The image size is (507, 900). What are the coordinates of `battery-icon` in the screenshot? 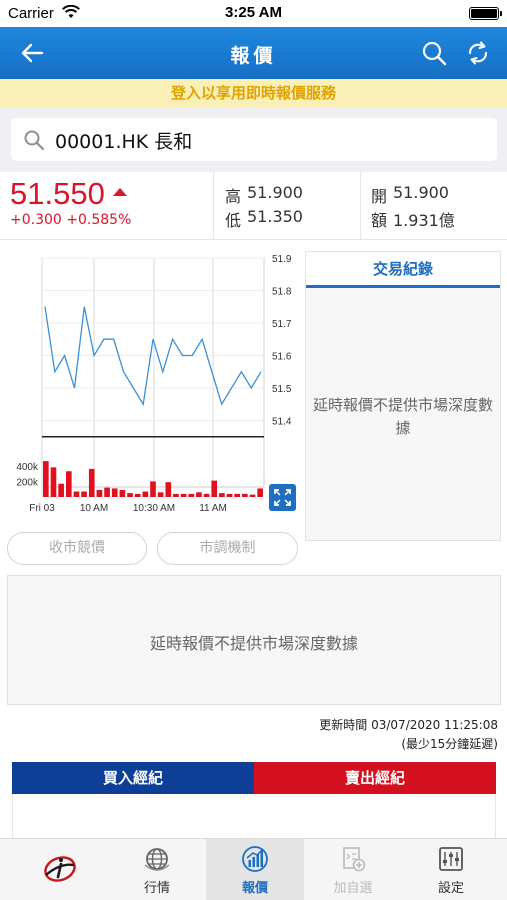 It's located at (485, 13).